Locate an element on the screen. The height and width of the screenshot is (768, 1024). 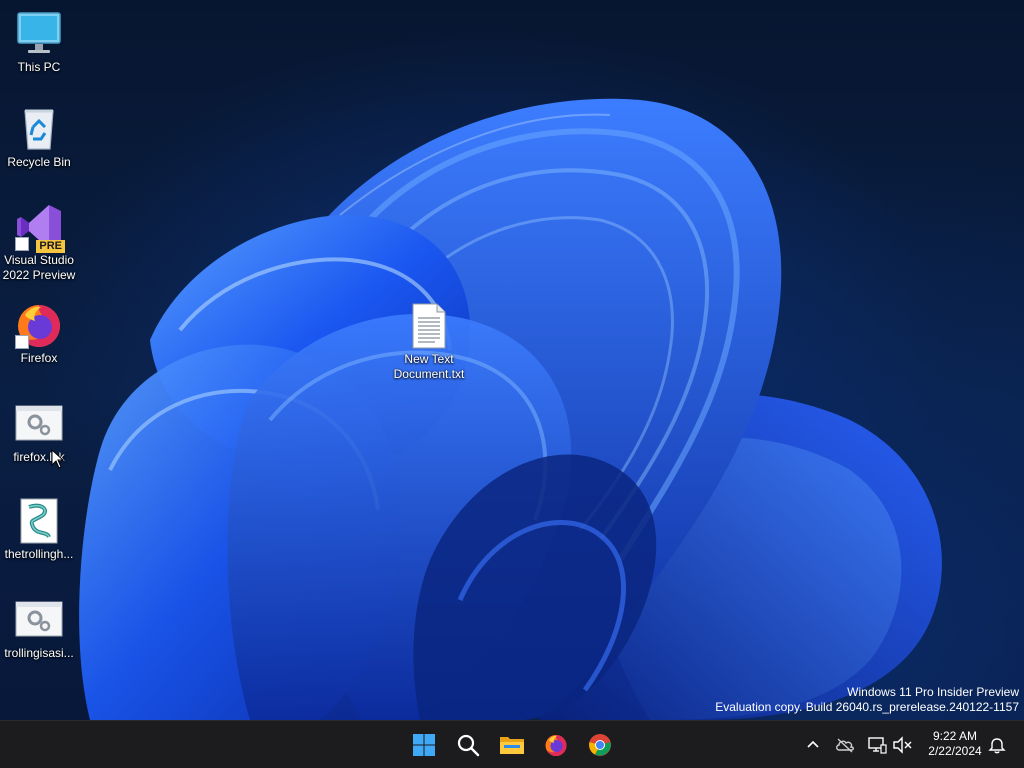
taskbar-clock: 9:22 AM 2/22/2024 is located at coordinates (955, 744).